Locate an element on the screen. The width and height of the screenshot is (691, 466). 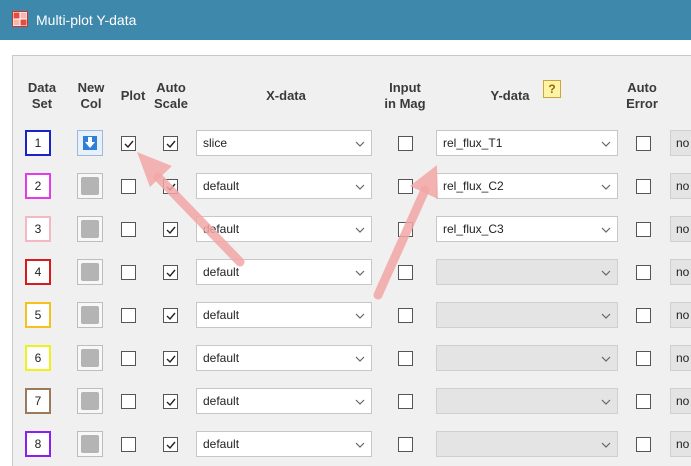
y-data-select: rel_flux_T1 is located at coordinates (527, 143).